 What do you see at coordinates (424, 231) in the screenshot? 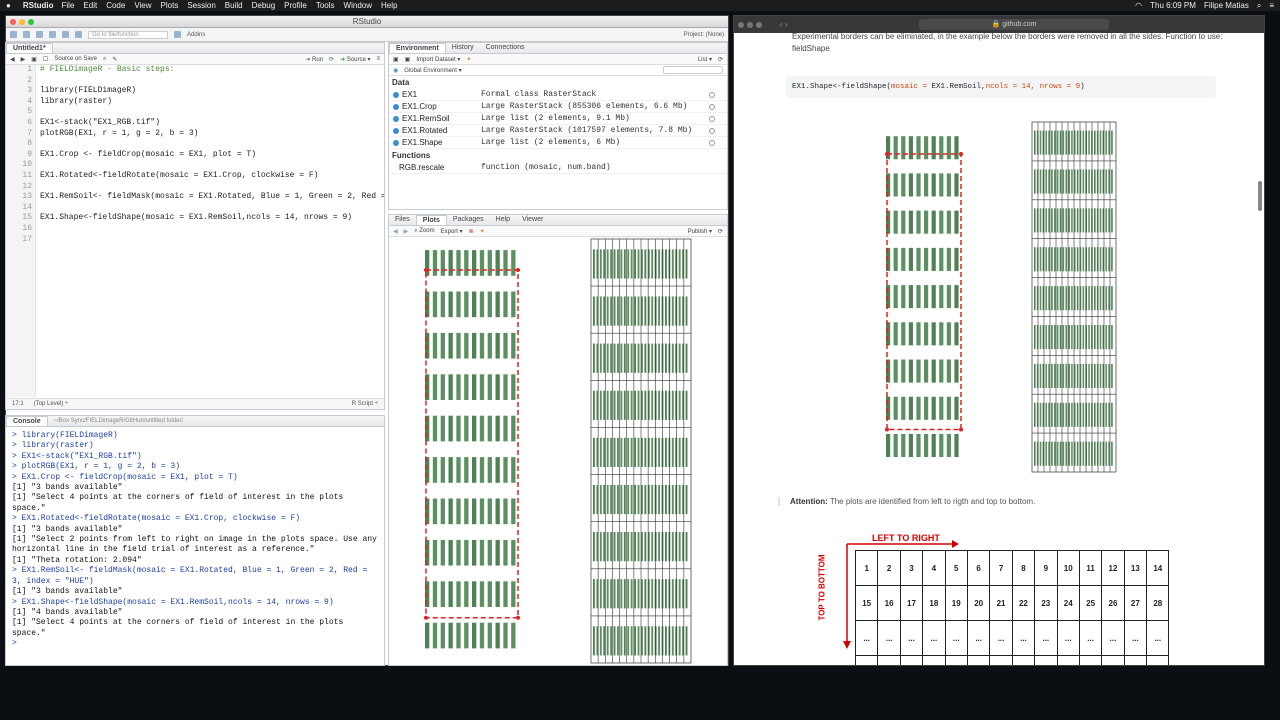
I see `zoom-button: ⌕ Zoom` at bounding box center [424, 231].